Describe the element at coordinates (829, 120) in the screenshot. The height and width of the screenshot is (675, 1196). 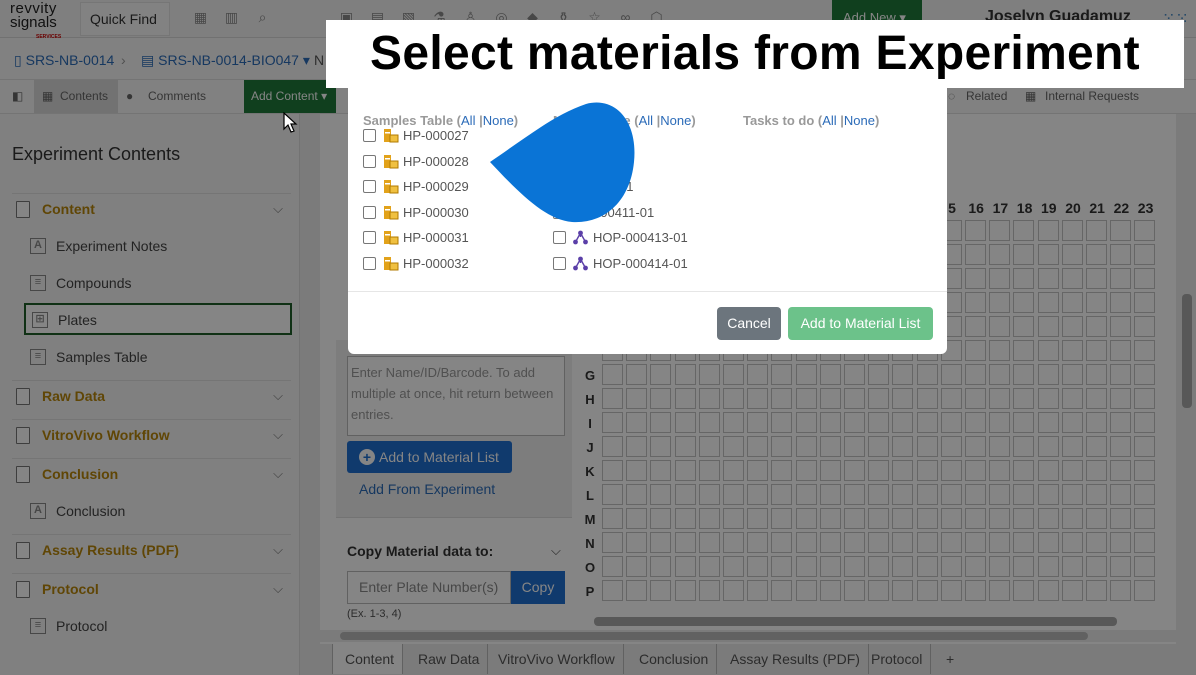
I see `select-all-tasks-link: All` at that location.